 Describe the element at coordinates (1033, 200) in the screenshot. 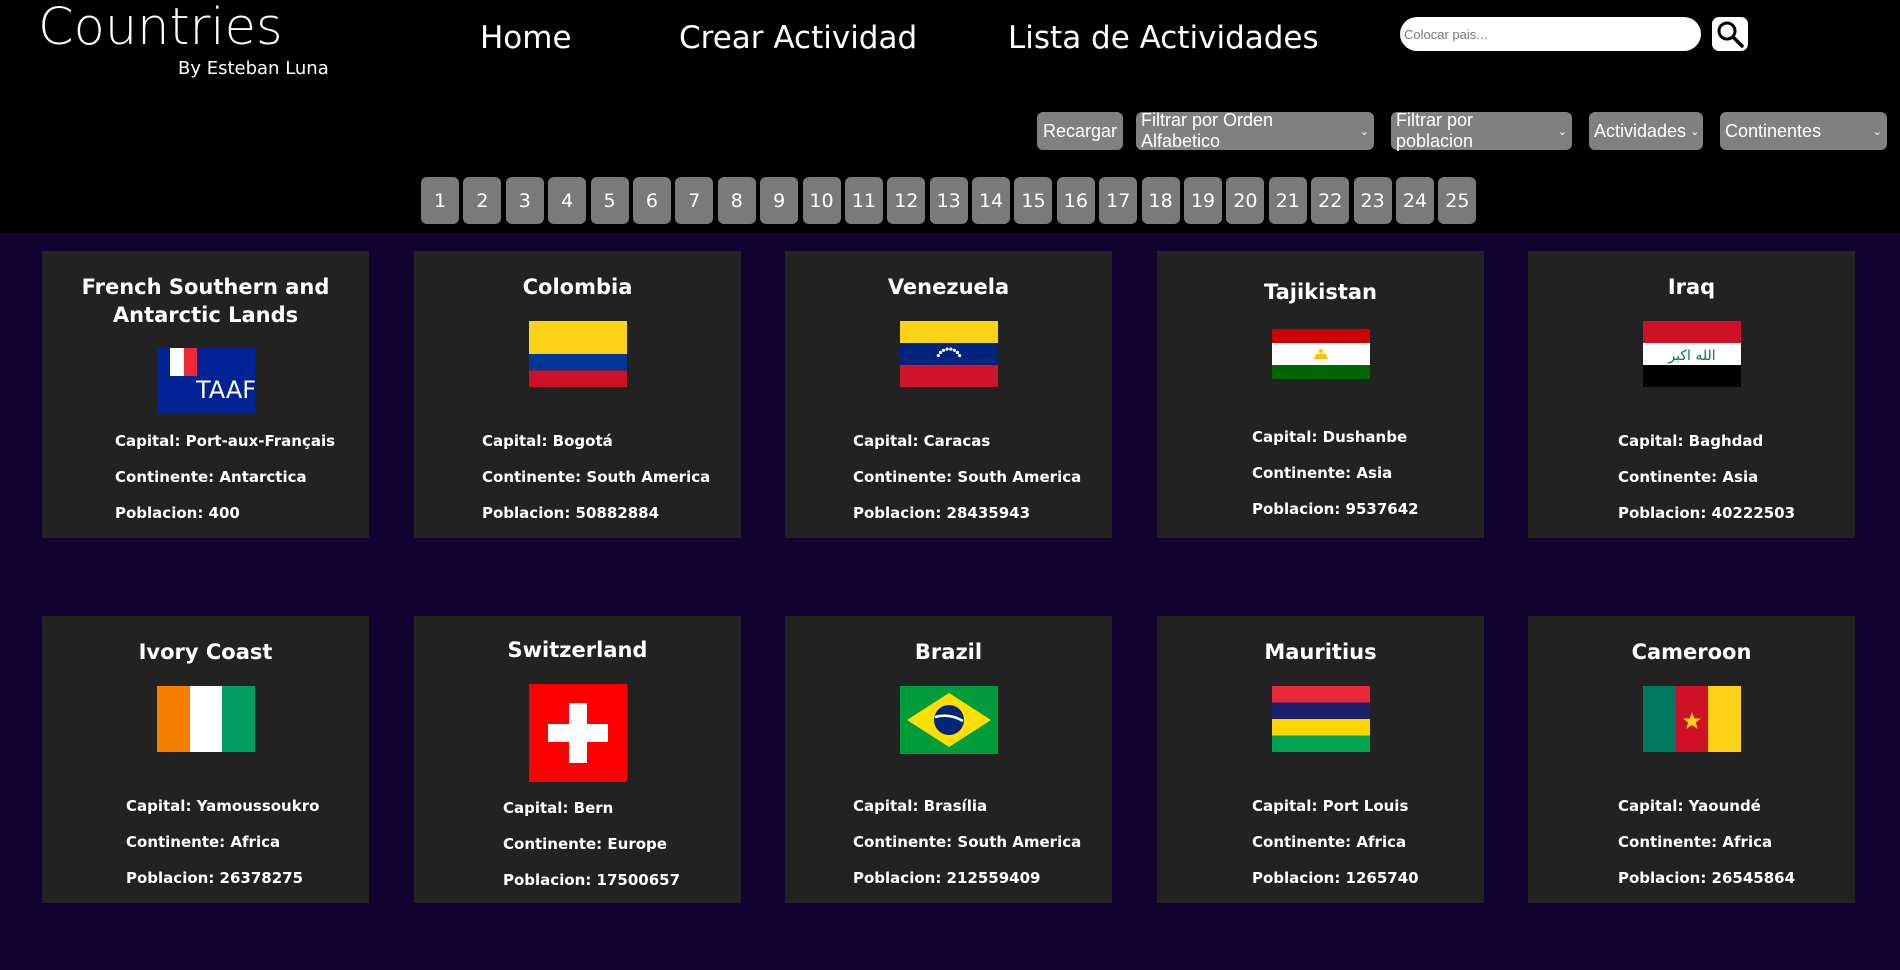

I see `page-button-15: 15` at that location.